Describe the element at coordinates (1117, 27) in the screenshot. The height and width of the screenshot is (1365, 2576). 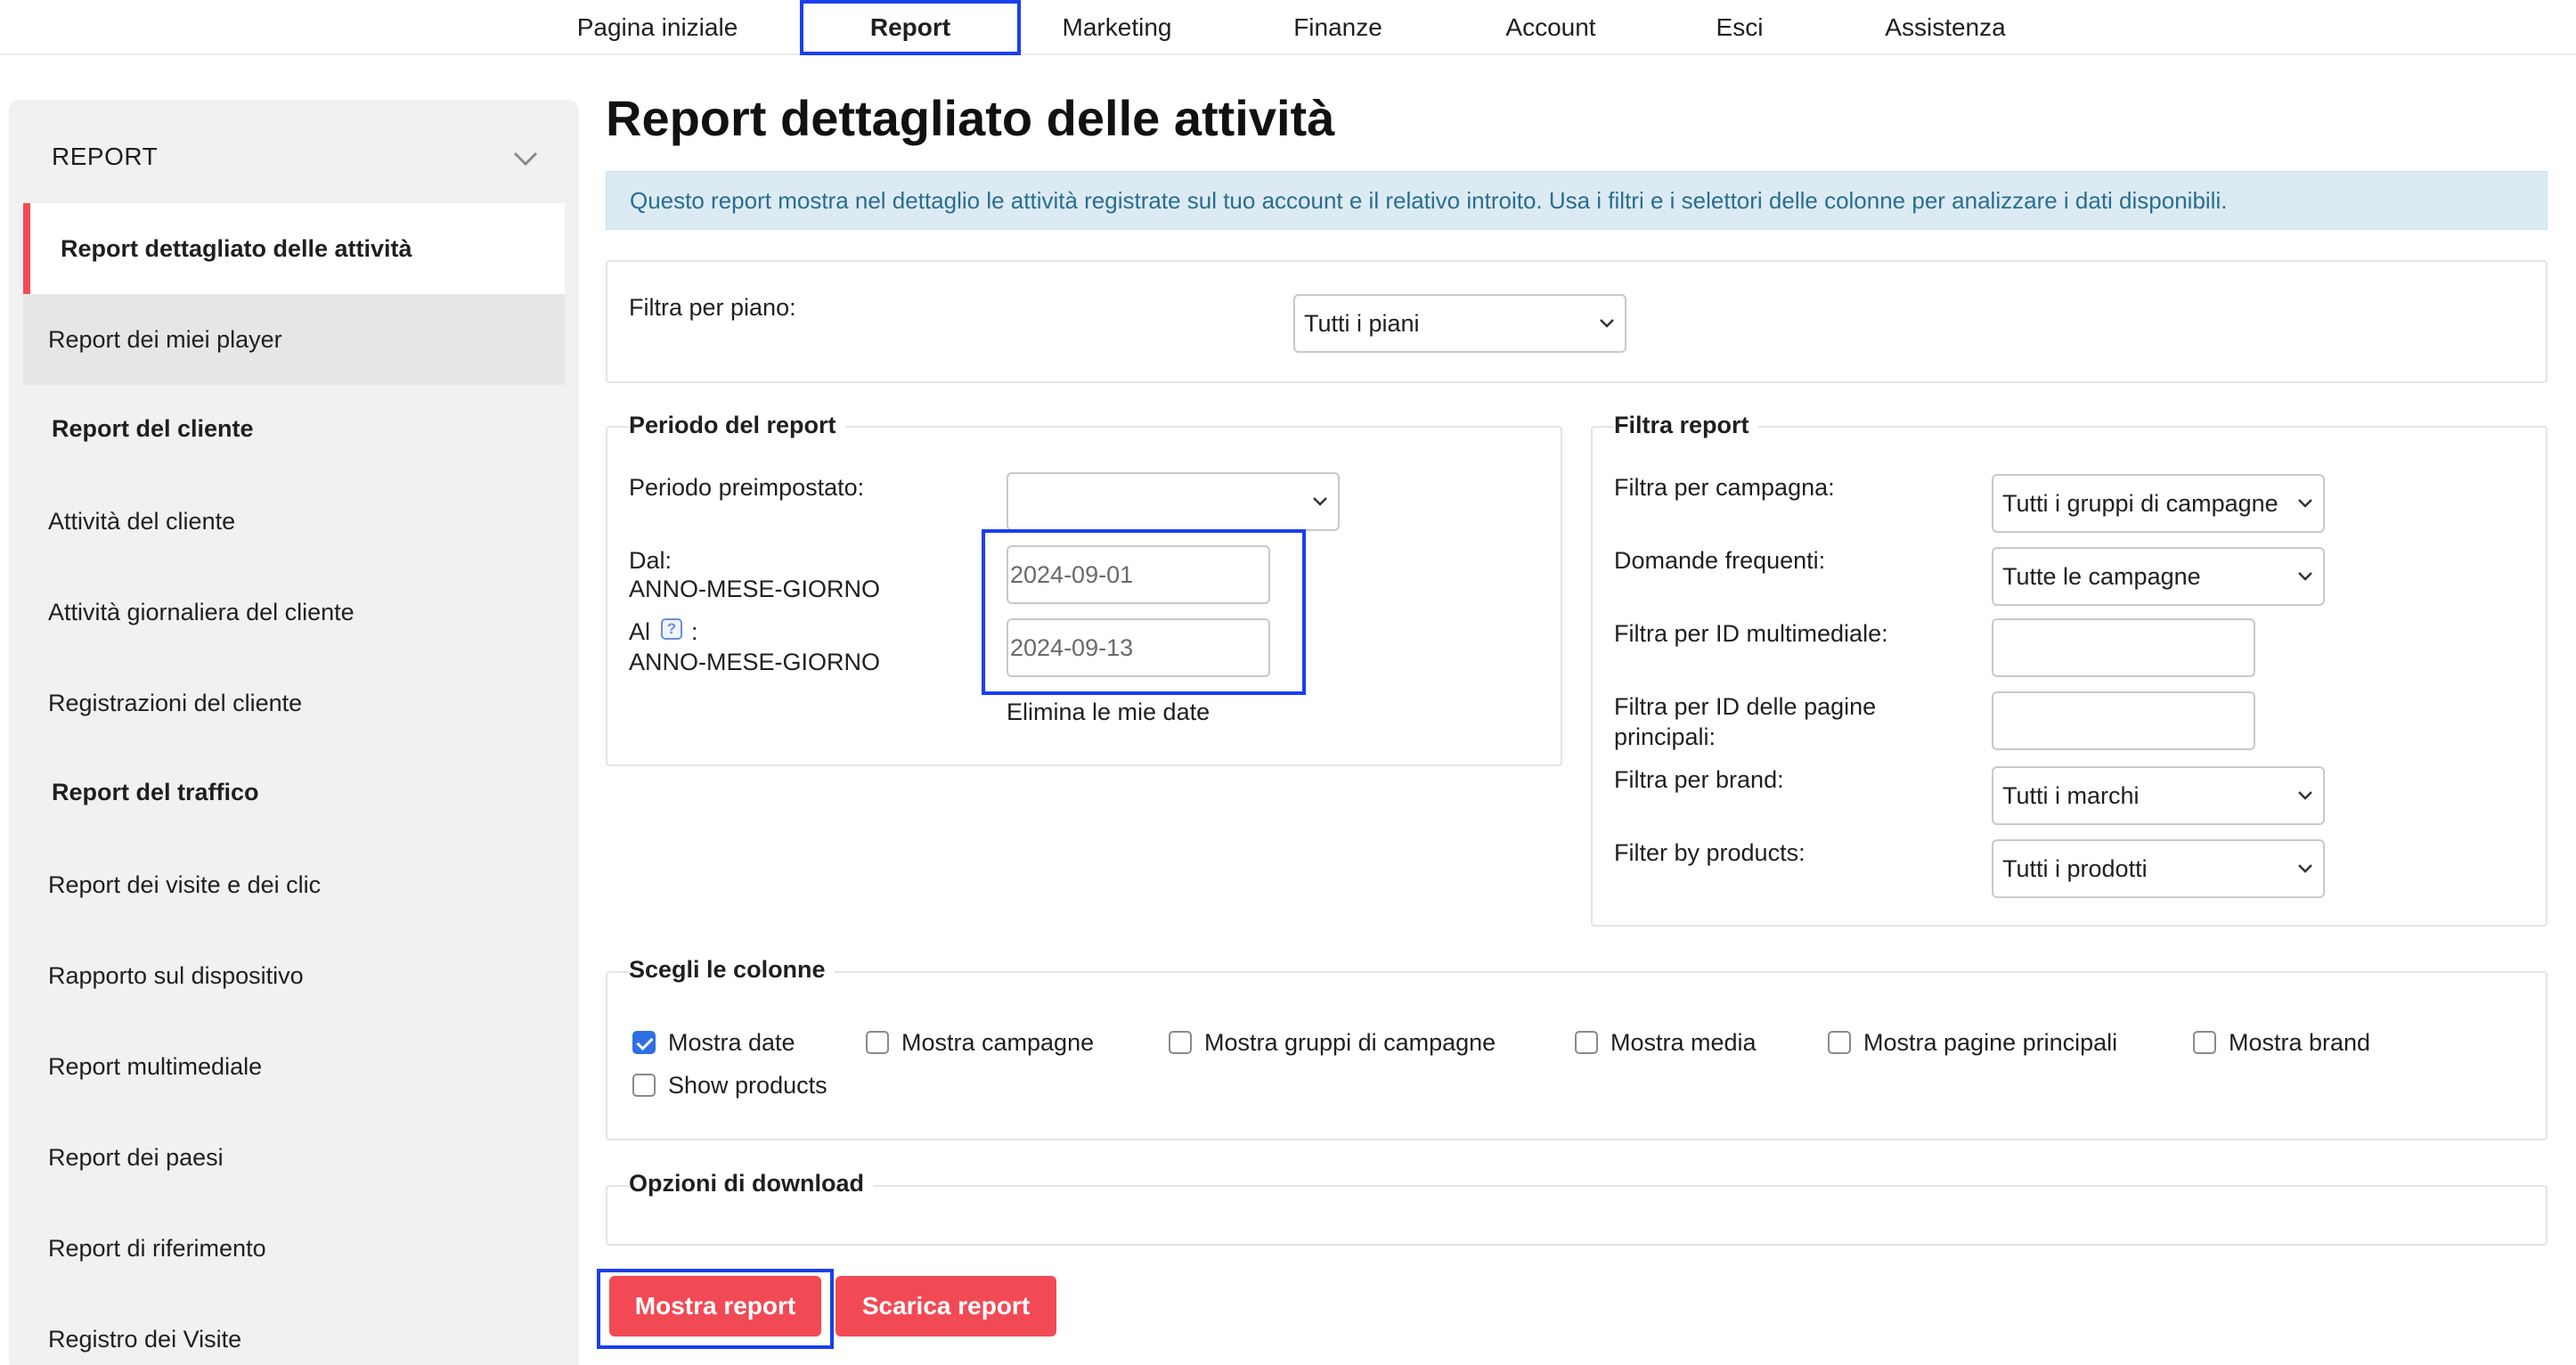
I see `nav-marketing: Marketing` at that location.